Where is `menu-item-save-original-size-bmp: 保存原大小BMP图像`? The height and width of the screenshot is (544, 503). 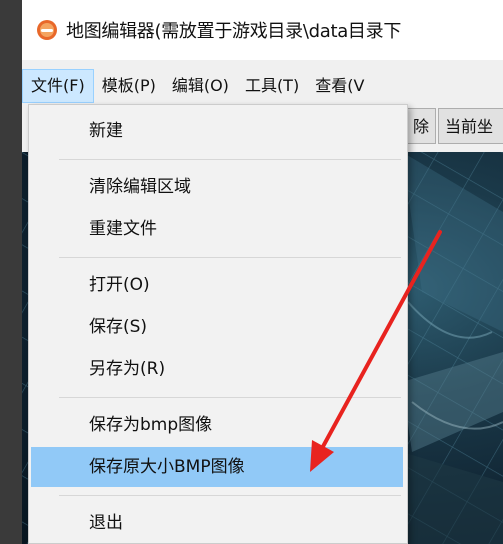
menu-item-save-original-size-bmp: 保存原大小BMP图像 is located at coordinates (217, 467).